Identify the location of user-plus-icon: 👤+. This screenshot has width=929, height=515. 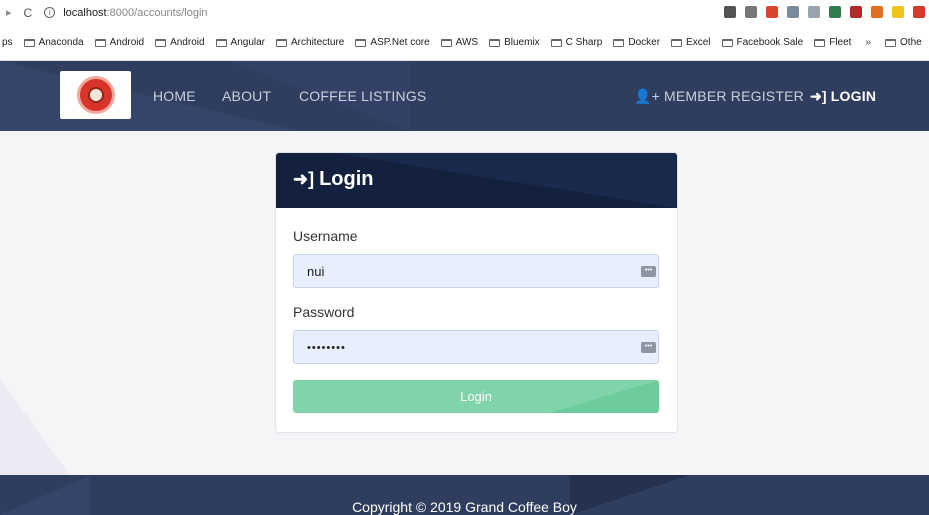
(647, 96).